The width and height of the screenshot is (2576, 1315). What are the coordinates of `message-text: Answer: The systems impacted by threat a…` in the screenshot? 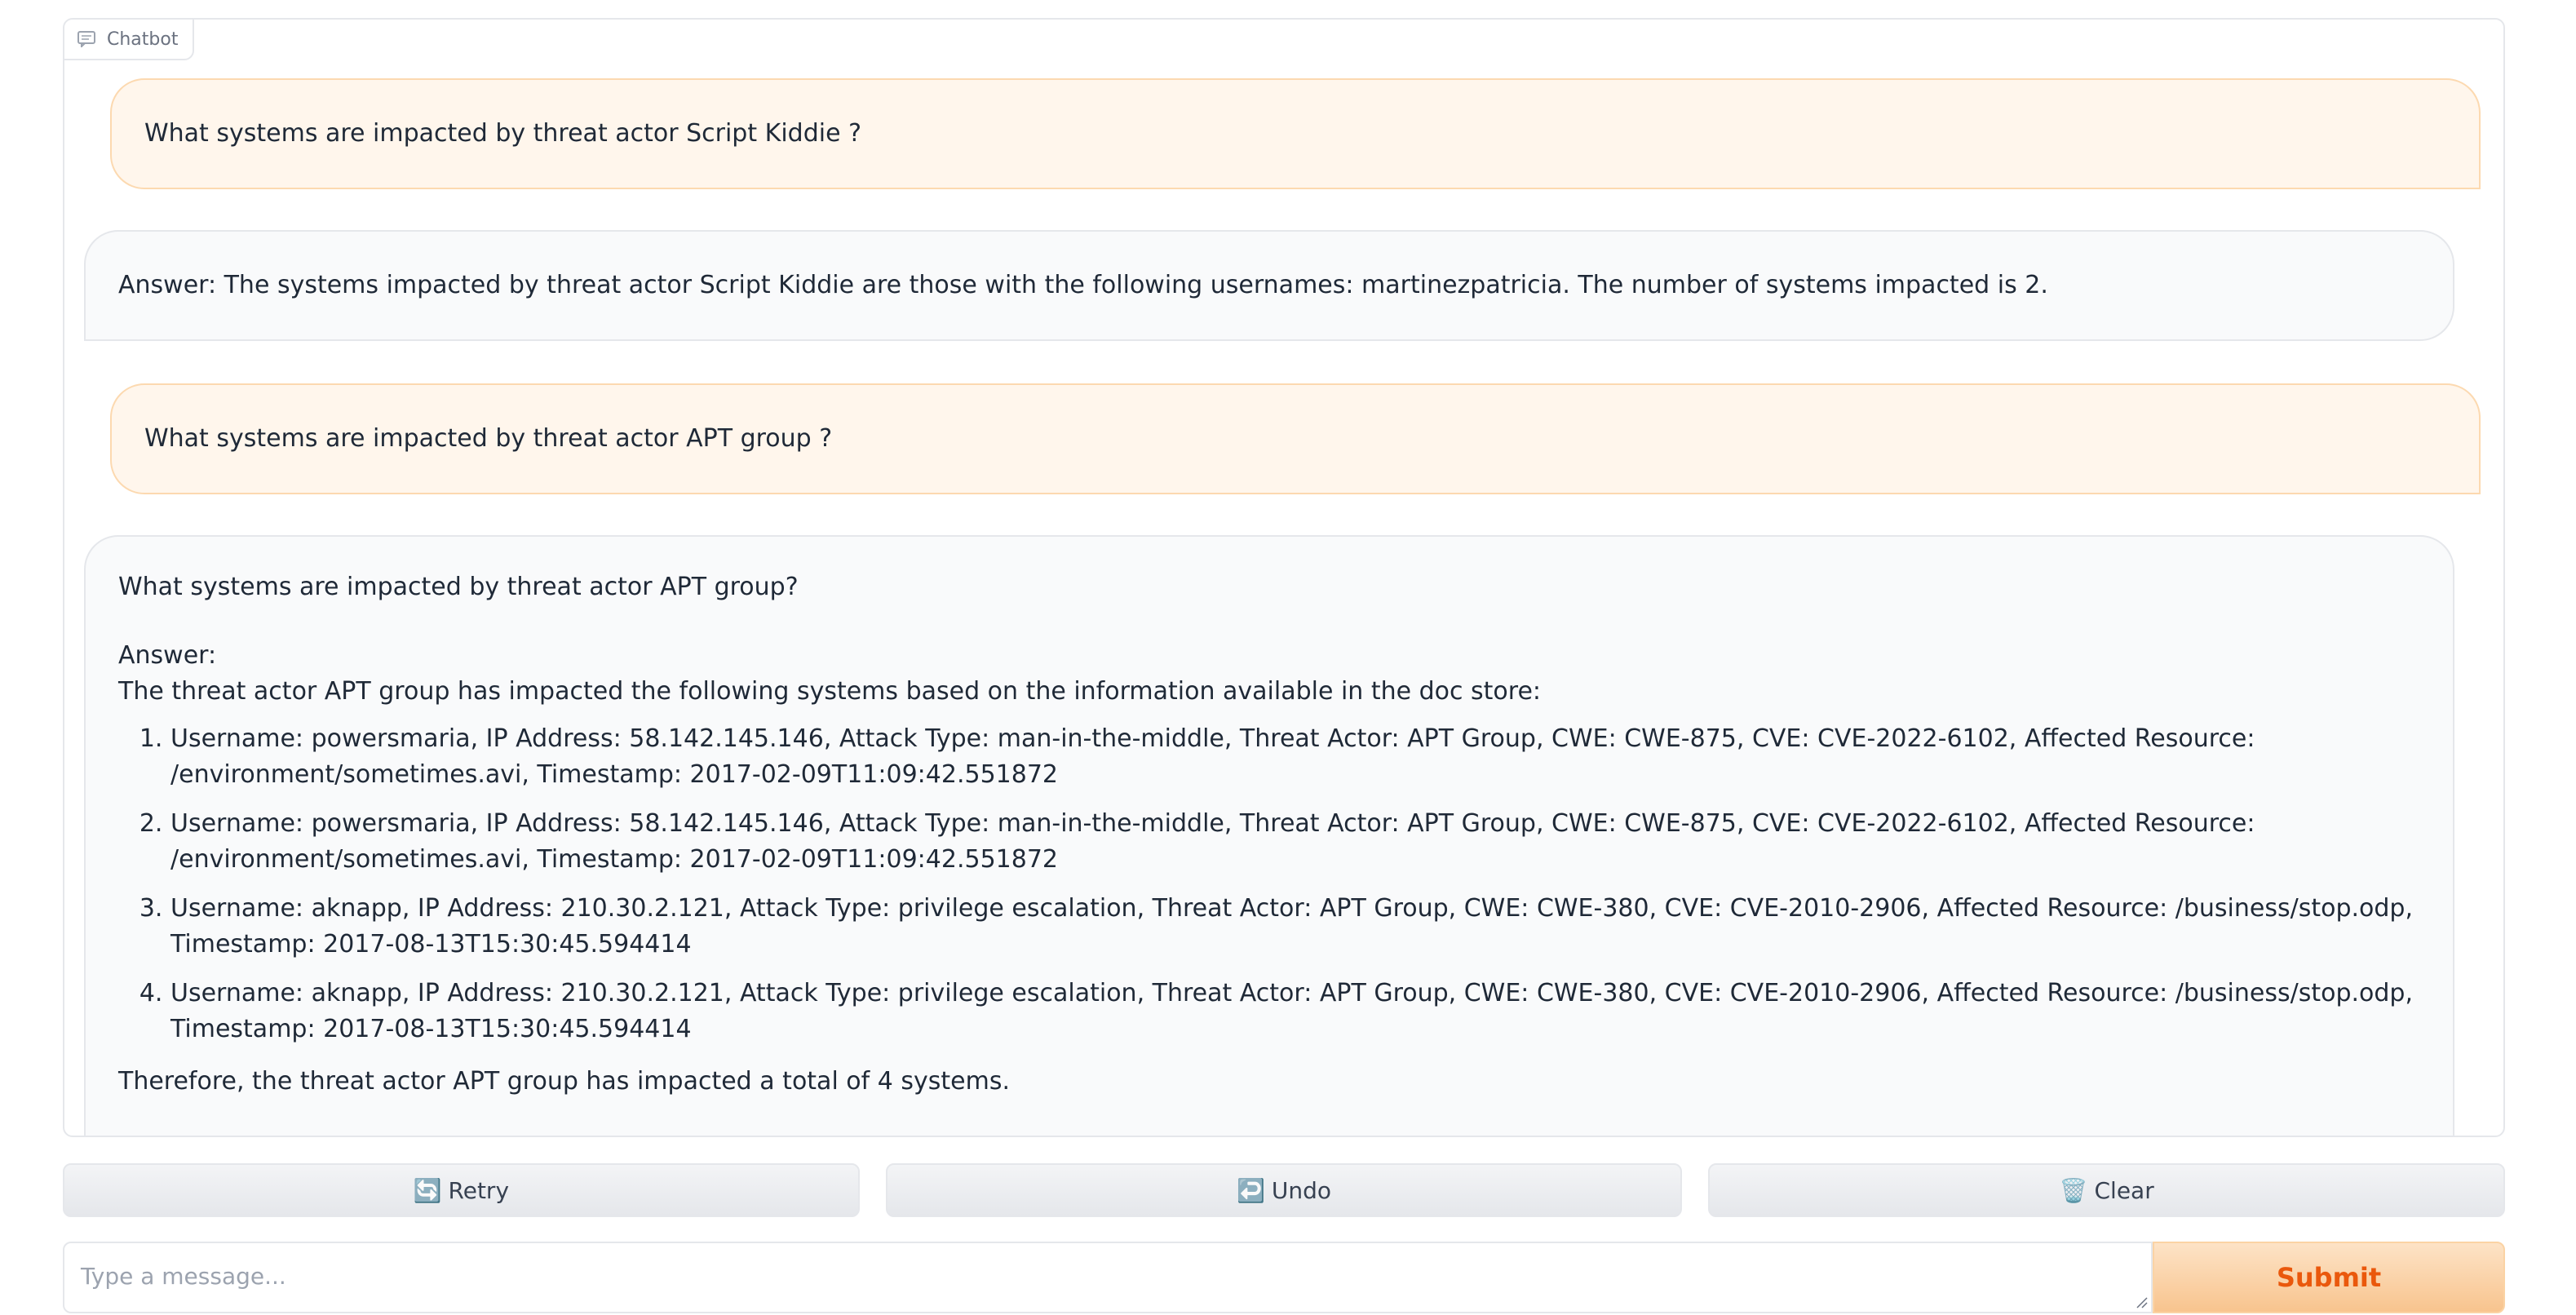 It's located at (1083, 285).